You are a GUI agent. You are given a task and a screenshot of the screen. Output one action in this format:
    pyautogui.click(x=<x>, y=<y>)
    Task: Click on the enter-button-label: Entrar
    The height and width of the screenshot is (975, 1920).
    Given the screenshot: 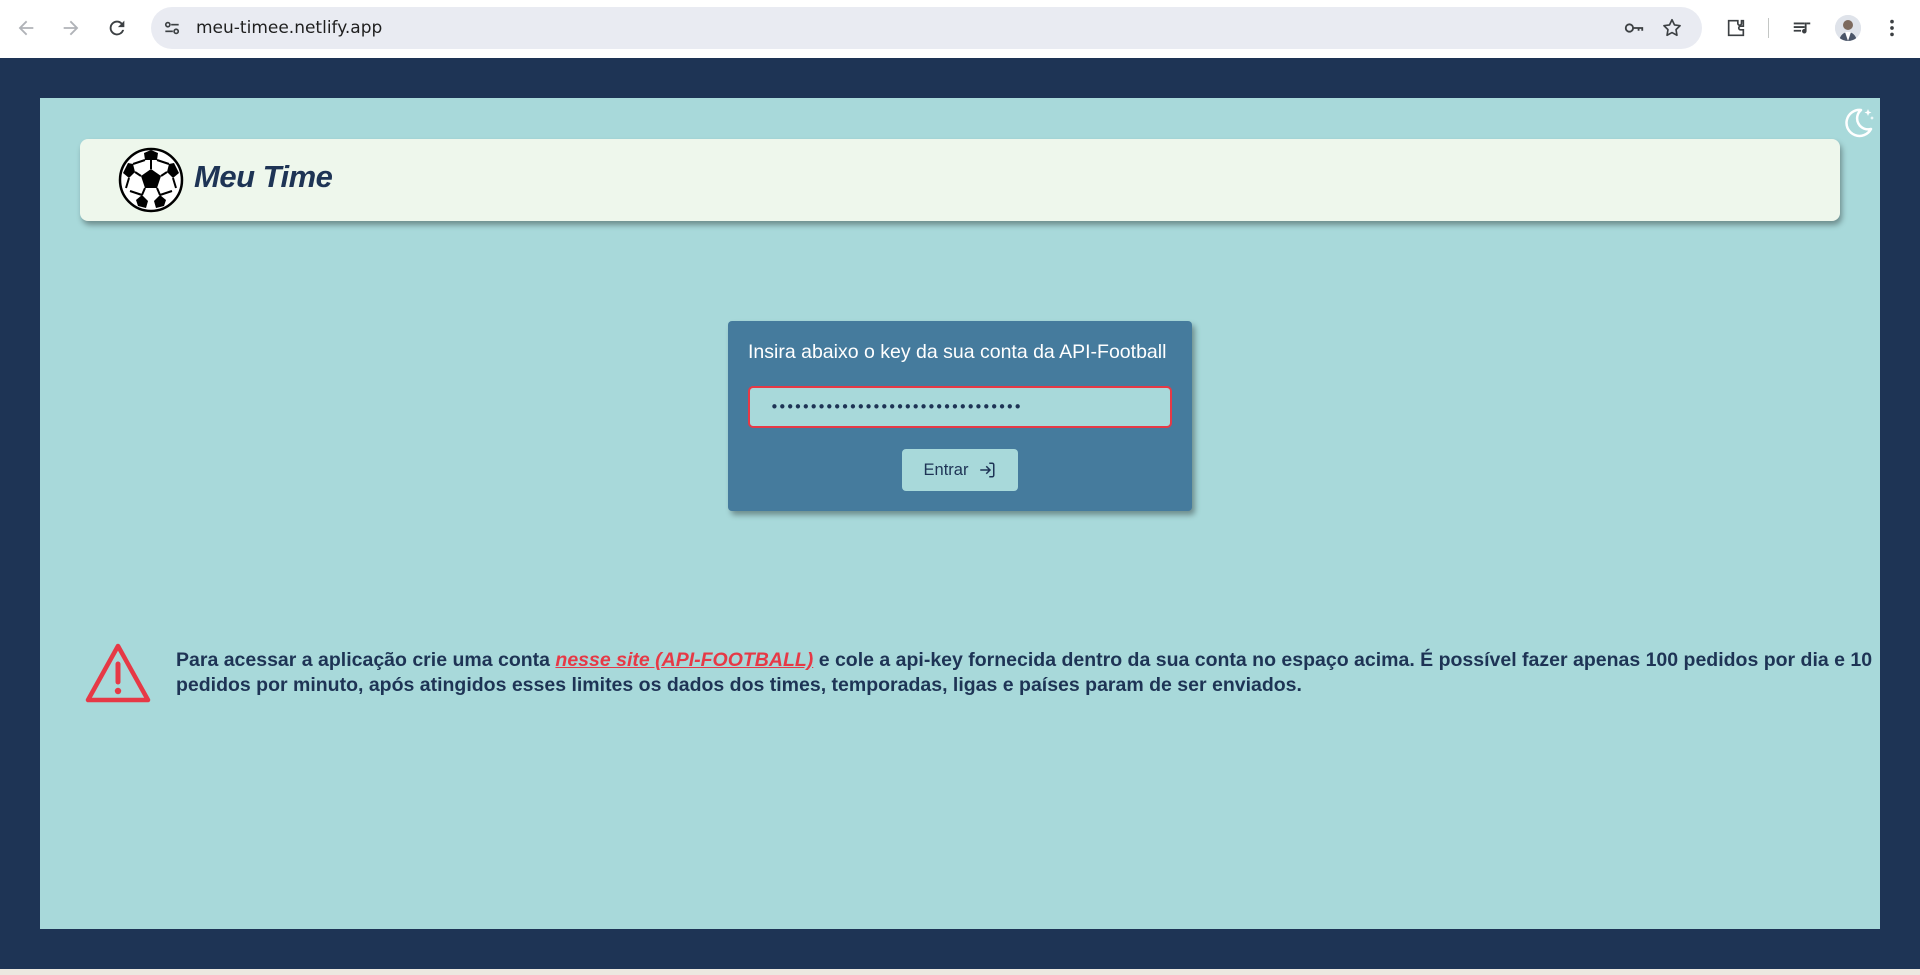 What is the action you would take?
    pyautogui.click(x=946, y=469)
    